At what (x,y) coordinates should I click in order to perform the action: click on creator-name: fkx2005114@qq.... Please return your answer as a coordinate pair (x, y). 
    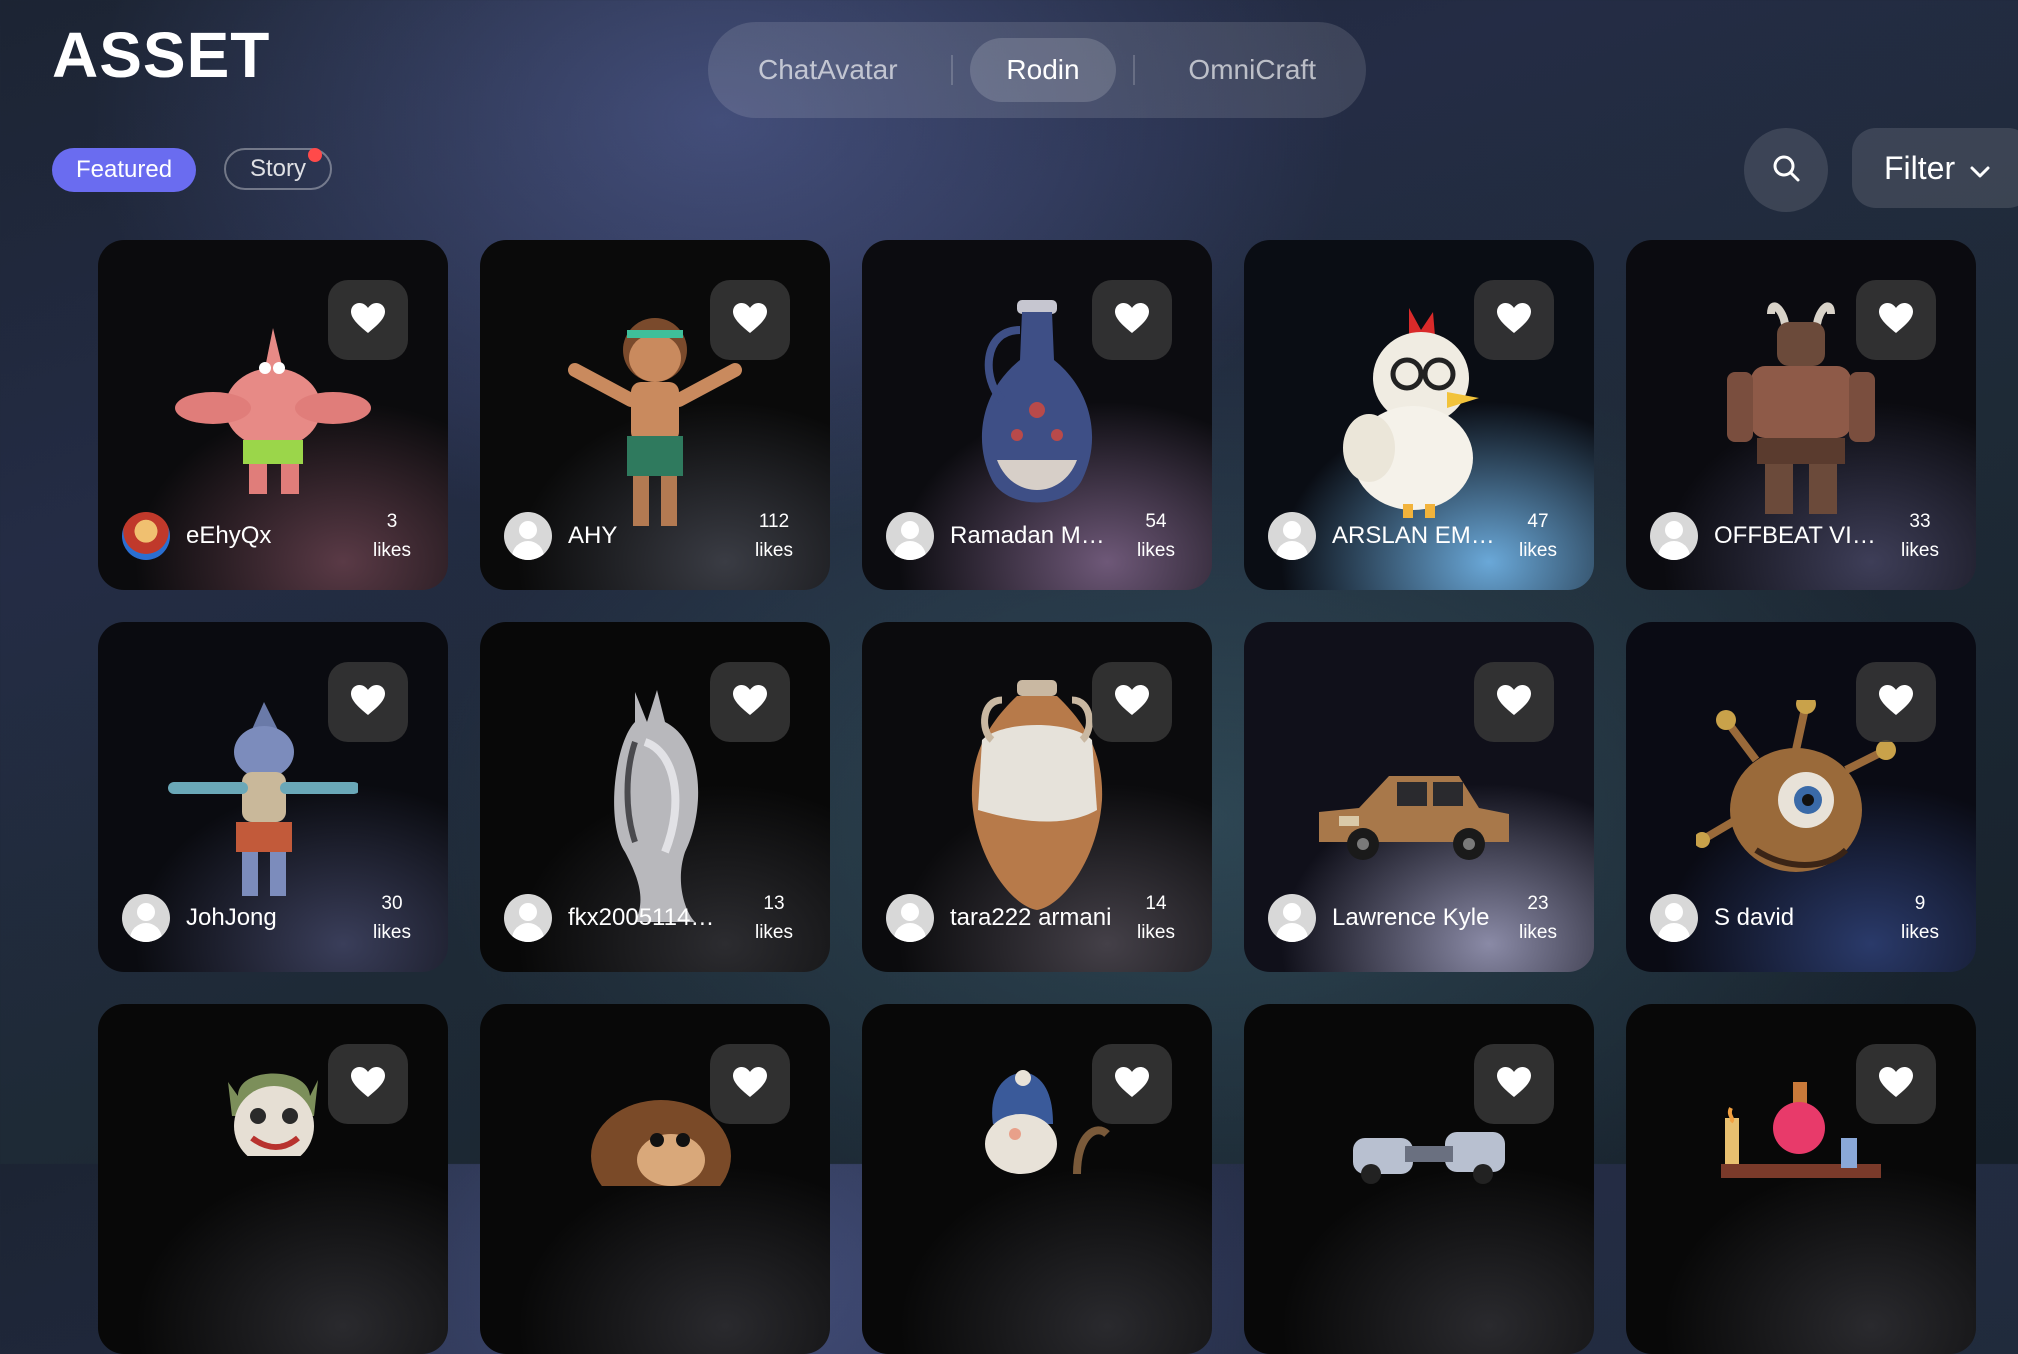
    Looking at the image, I should click on (652, 918).